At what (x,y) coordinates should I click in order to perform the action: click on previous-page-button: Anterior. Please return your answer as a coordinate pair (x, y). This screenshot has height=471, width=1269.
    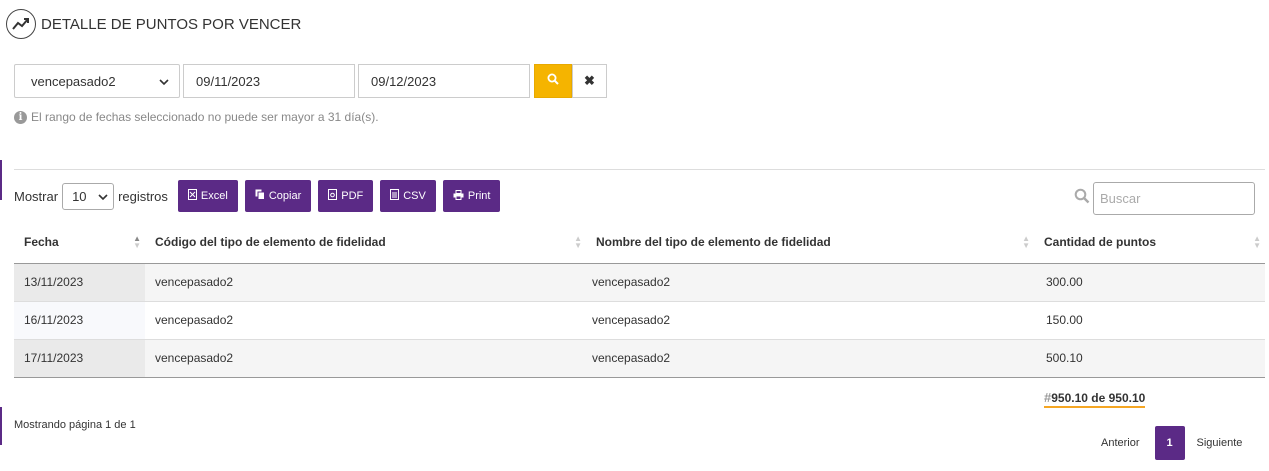
    Looking at the image, I should click on (1120, 443).